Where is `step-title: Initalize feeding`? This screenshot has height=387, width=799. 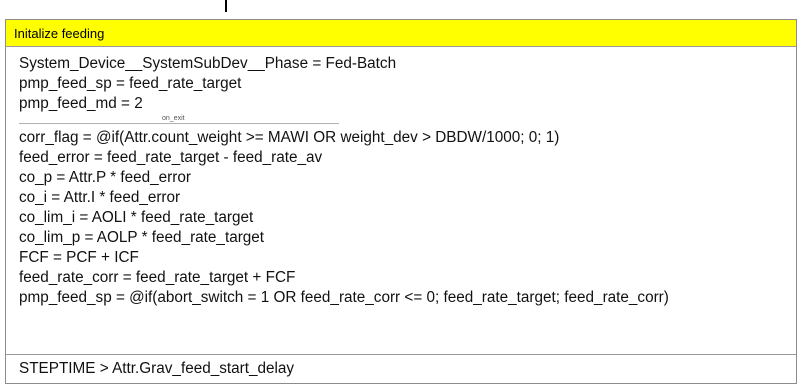
step-title: Initalize feeding is located at coordinates (59, 33).